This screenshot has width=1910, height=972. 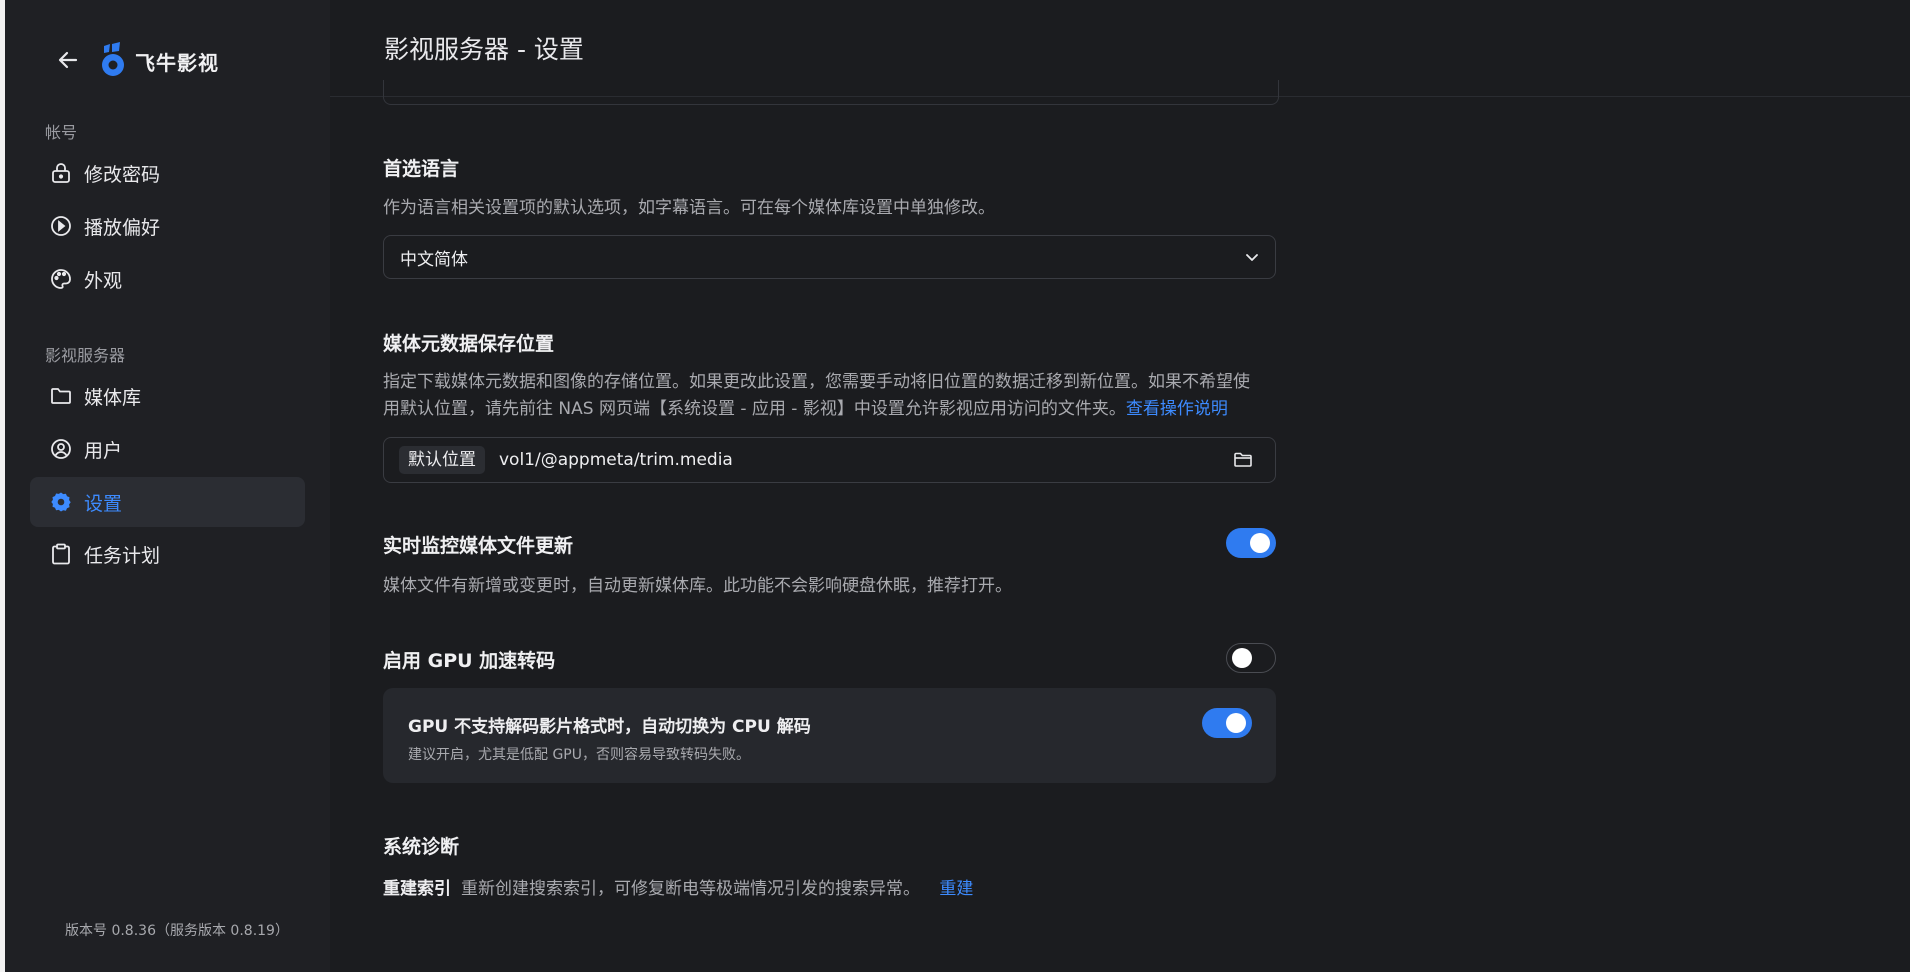 What do you see at coordinates (167, 554) in the screenshot?
I see `nav-task-schedule: 任务计划` at bounding box center [167, 554].